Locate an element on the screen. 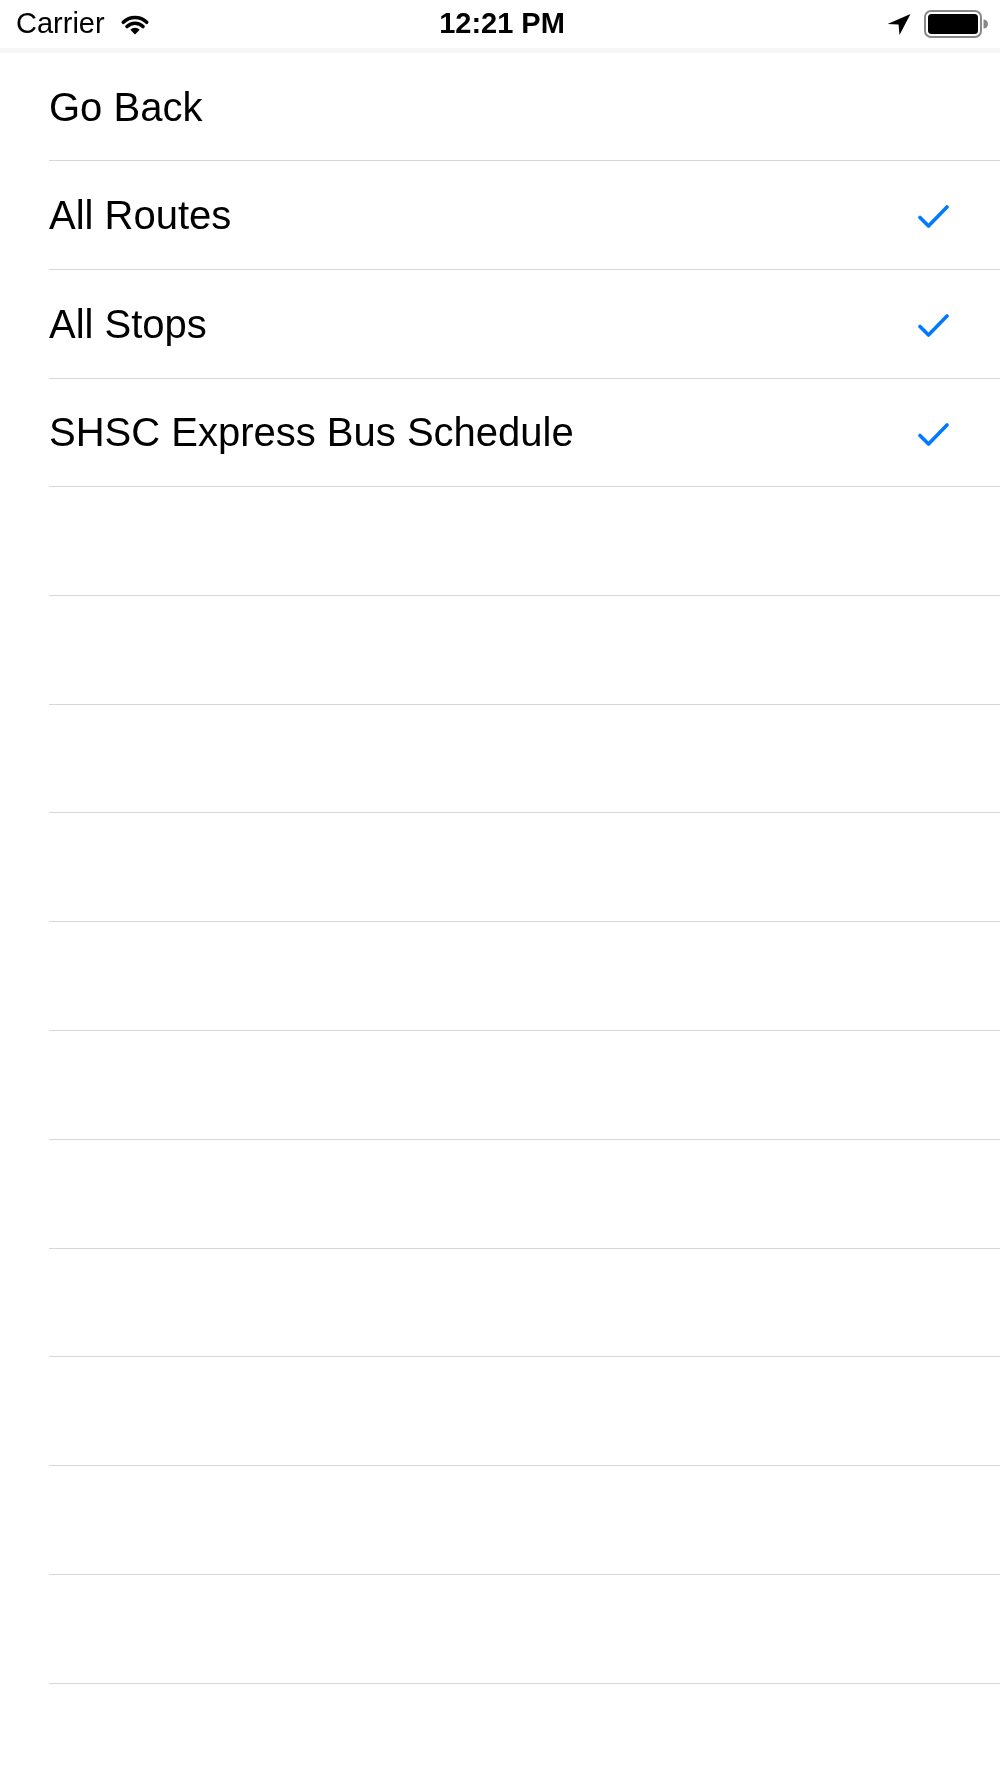 The width and height of the screenshot is (1000, 1778). list-item: Go Back is located at coordinates (524, 107).